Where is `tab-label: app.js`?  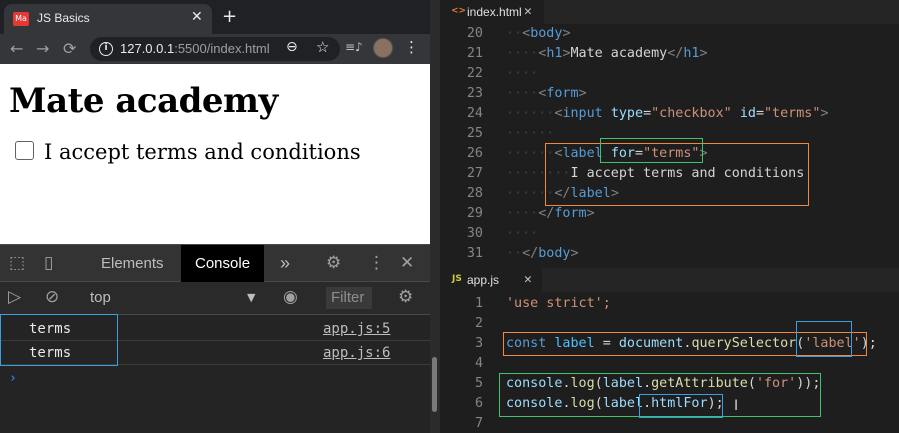
tab-label: app.js is located at coordinates (483, 280).